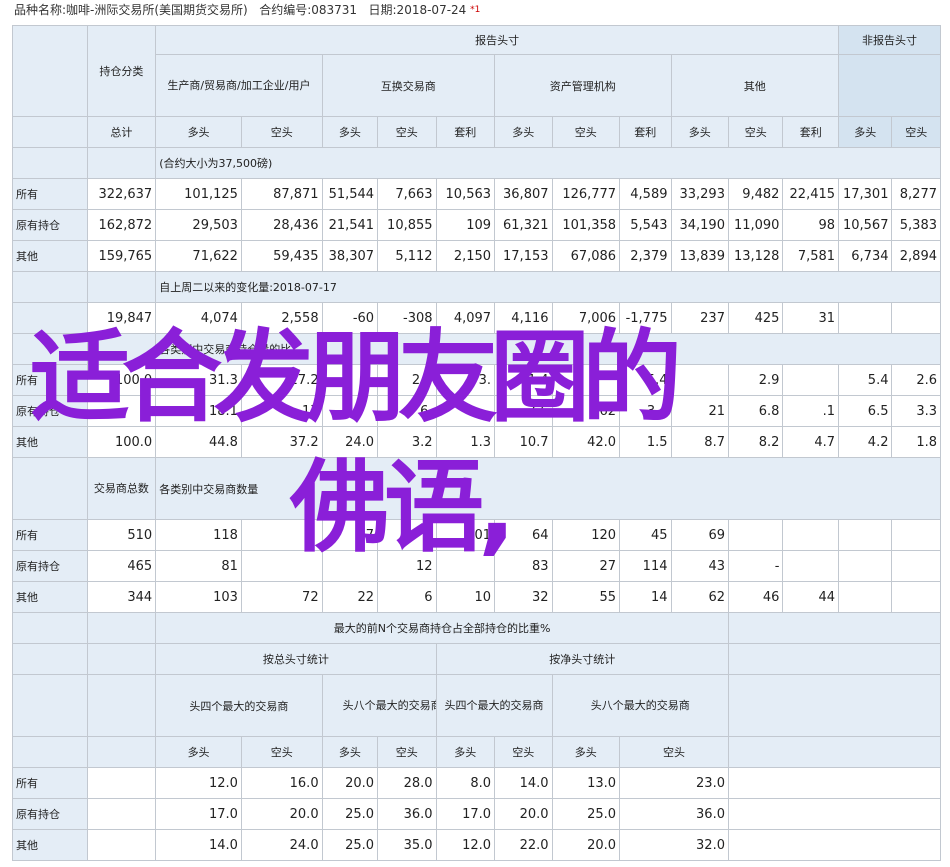 The image size is (950, 867). I want to click on data-cell: 33,293, so click(699, 194).